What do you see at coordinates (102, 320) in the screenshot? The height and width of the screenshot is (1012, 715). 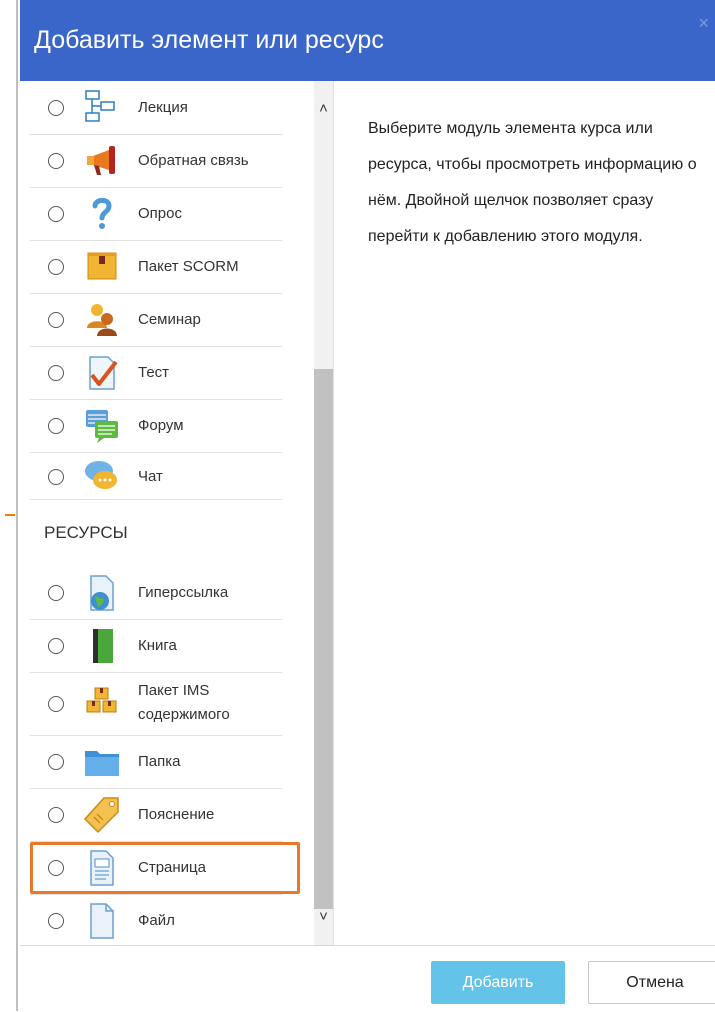 I see `workshop-icon` at bounding box center [102, 320].